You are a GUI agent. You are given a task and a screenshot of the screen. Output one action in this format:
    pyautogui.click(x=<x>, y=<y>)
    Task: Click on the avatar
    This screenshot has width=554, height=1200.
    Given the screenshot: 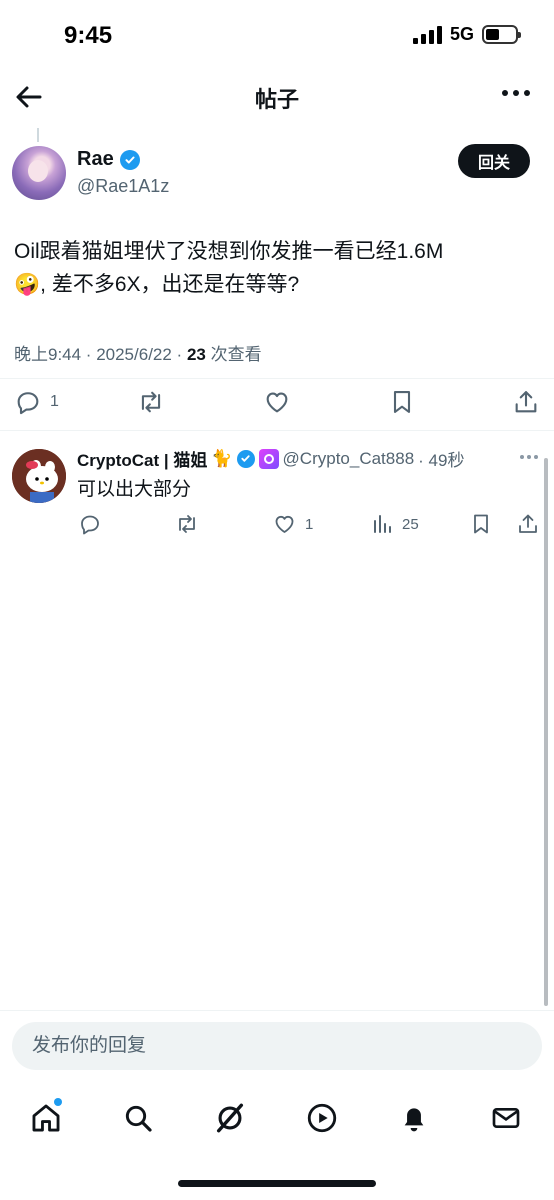 What is the action you would take?
    pyautogui.click(x=39, y=173)
    